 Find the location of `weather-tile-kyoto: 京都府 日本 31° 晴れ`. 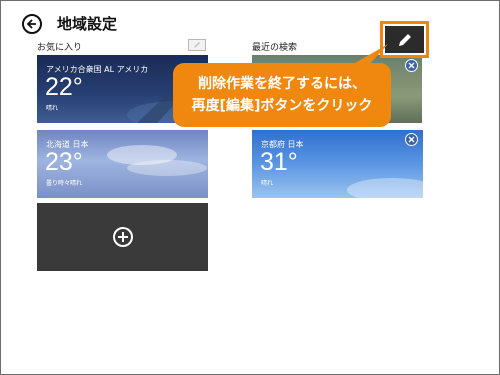

weather-tile-kyoto: 京都府 日本 31° 晴れ is located at coordinates (337, 164).